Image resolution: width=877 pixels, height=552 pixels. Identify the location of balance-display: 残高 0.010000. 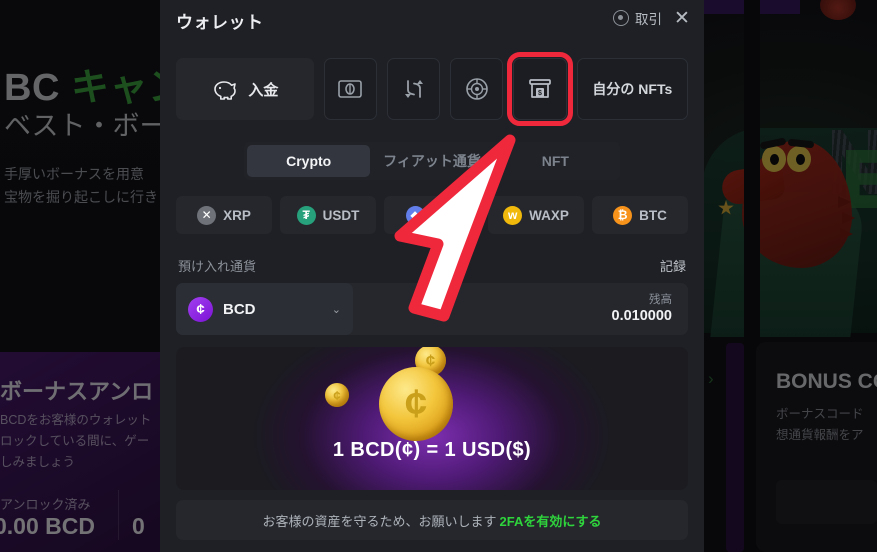
(650, 309).